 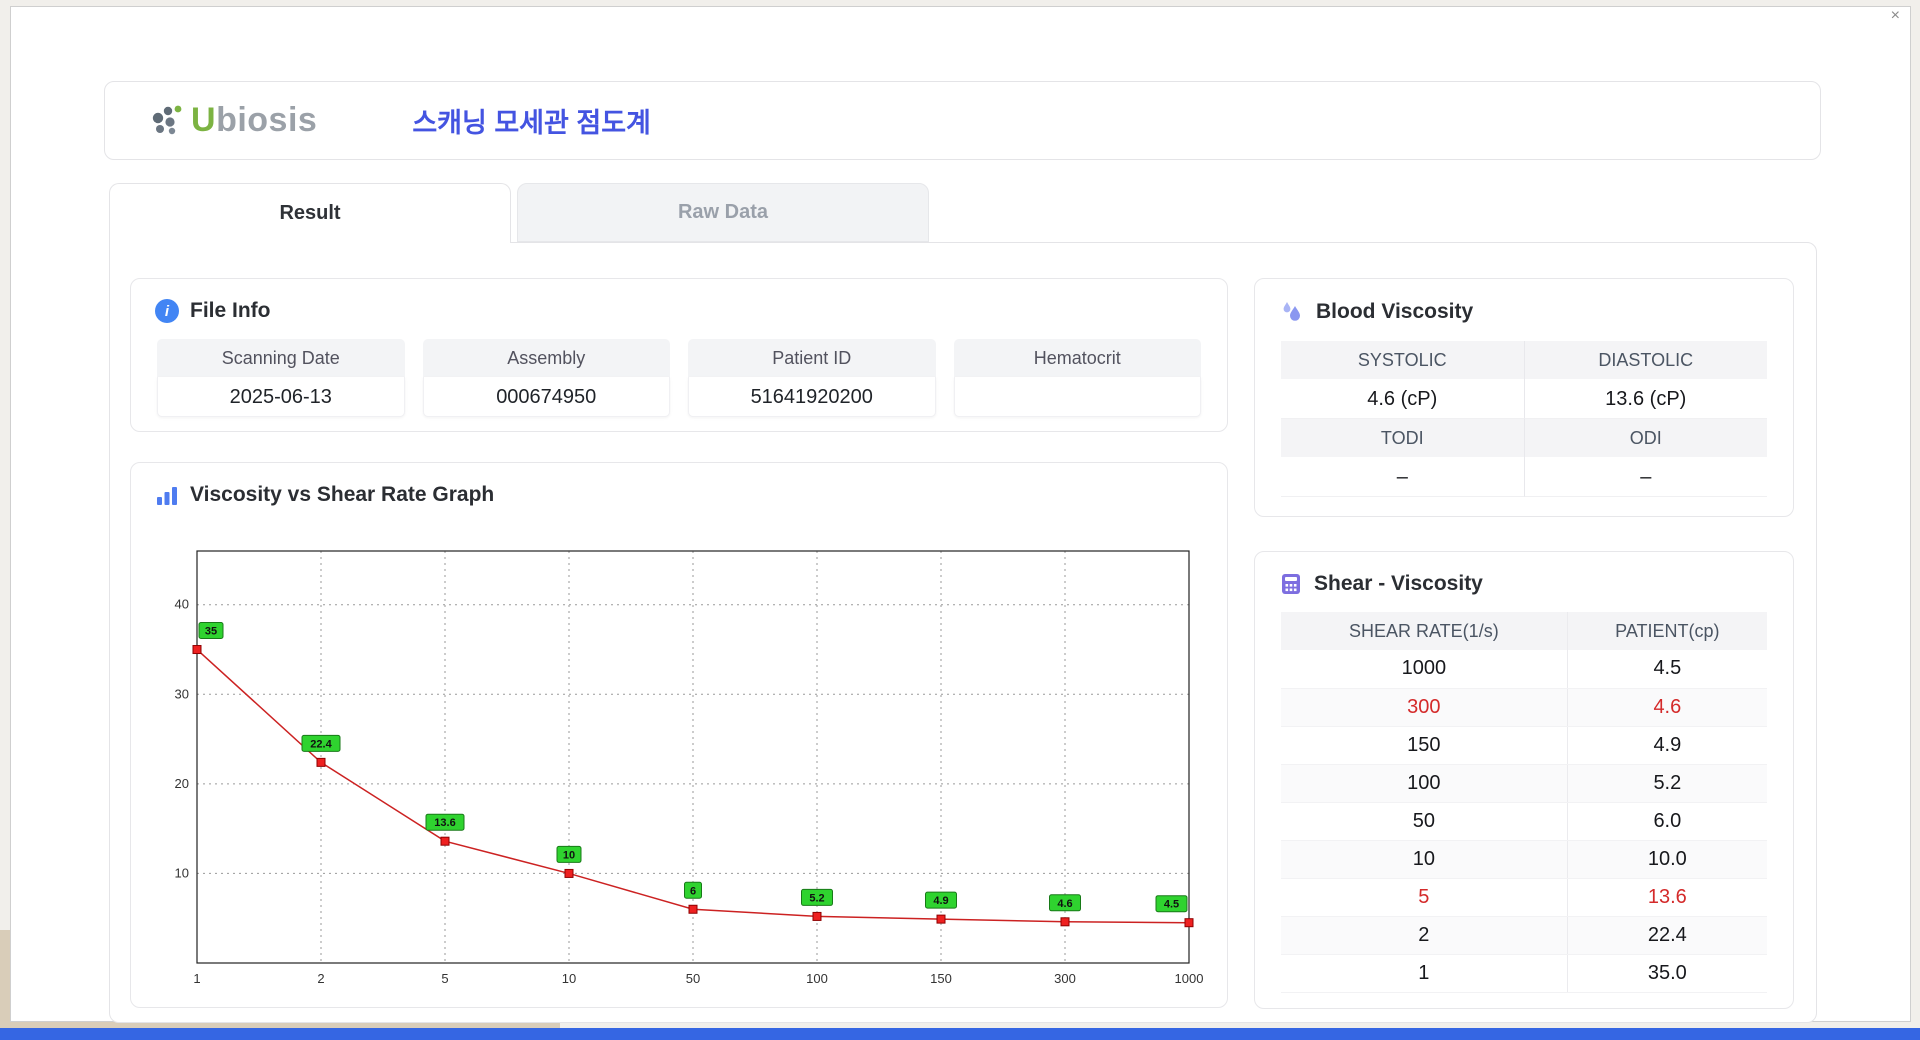 What do you see at coordinates (1895, 16) in the screenshot?
I see `close-icon: ×` at bounding box center [1895, 16].